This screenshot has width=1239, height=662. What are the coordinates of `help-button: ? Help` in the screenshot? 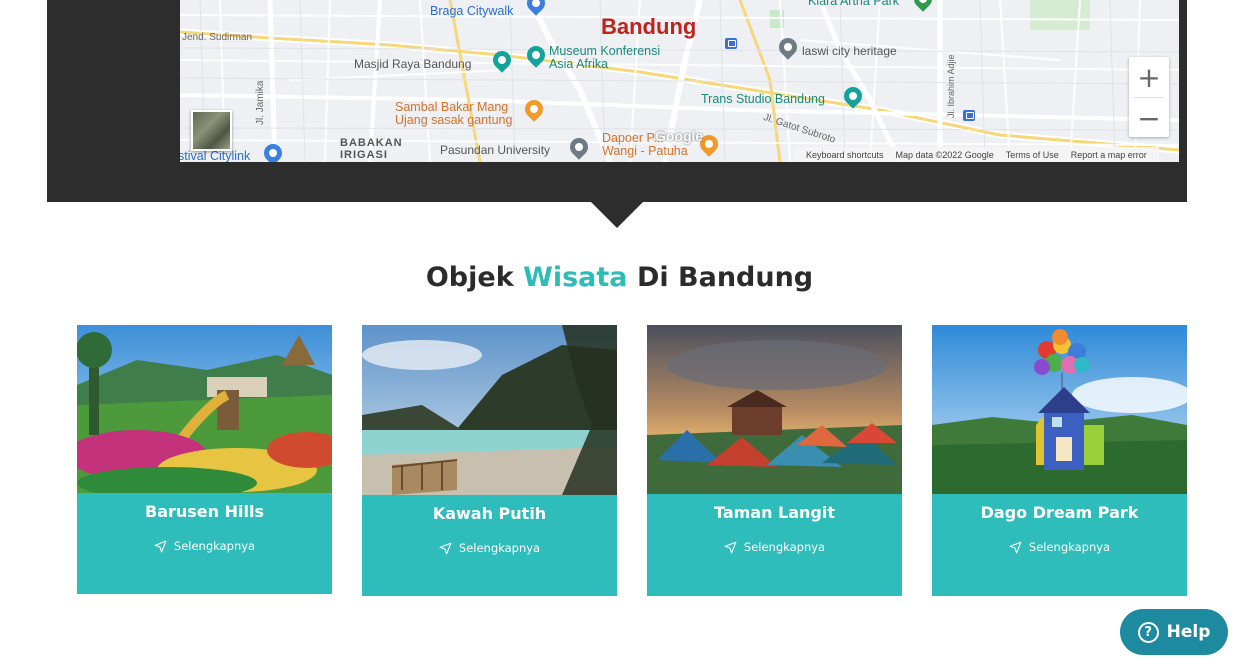 It's located at (1174, 632).